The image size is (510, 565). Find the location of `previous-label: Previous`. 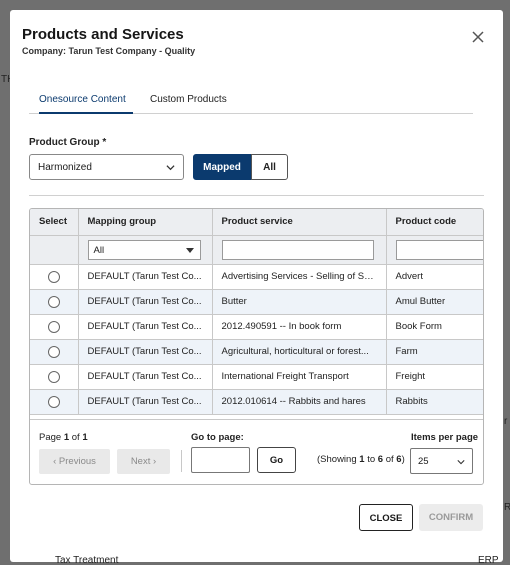

previous-label: Previous is located at coordinates (77, 461).